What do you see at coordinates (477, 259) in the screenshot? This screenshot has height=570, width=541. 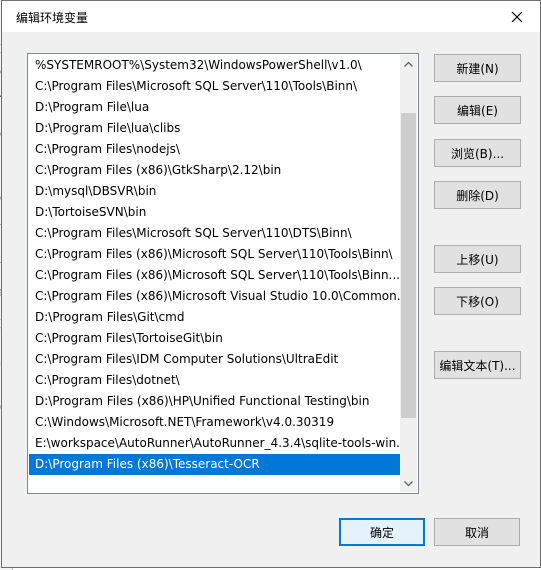 I see `move-up-button: 上移(U)` at bounding box center [477, 259].